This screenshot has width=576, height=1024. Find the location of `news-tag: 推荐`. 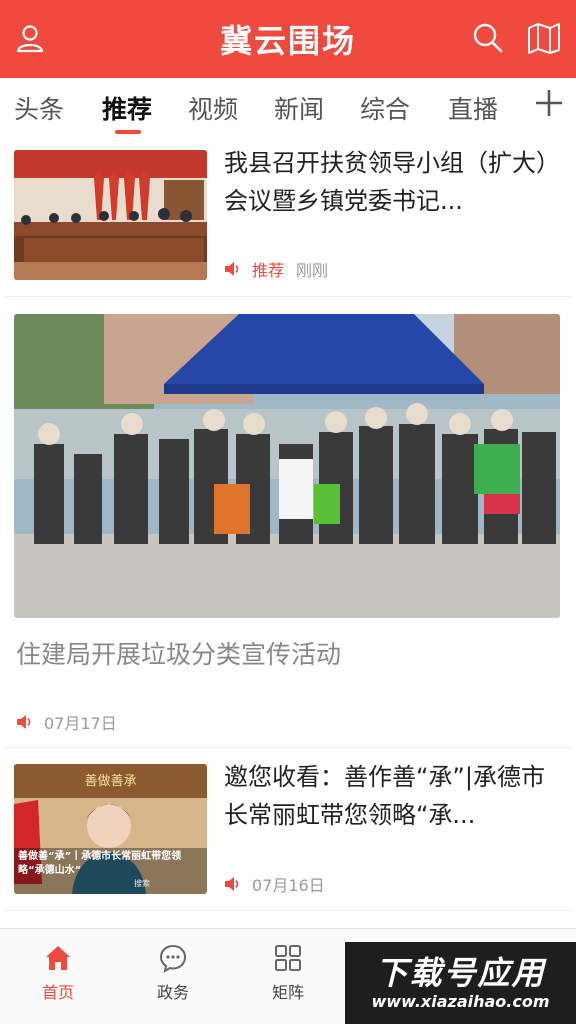

news-tag: 推荐 is located at coordinates (268, 270).